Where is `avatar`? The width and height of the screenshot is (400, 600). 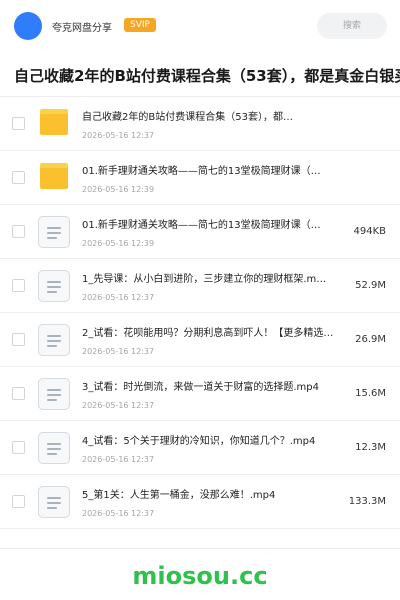
avatar is located at coordinates (28, 26).